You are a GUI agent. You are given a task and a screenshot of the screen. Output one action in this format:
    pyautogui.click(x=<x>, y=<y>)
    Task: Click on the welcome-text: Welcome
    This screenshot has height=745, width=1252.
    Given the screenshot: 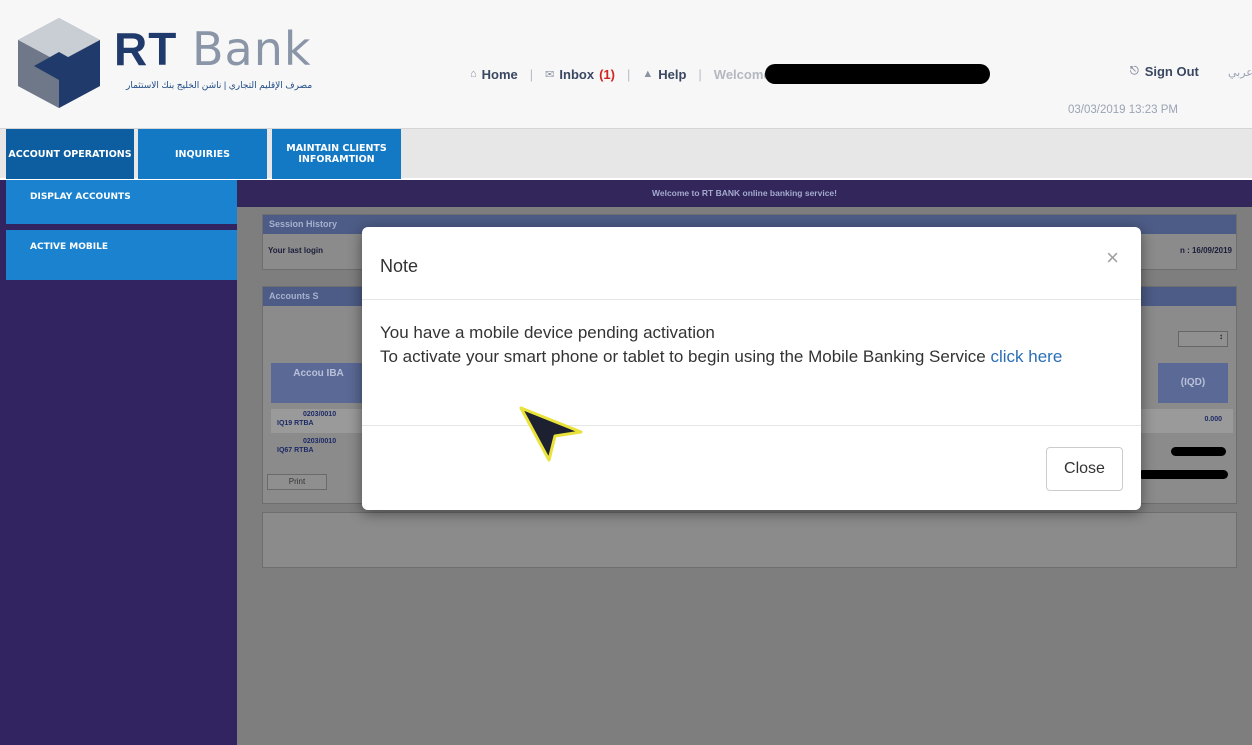 What is the action you would take?
    pyautogui.click(x=742, y=74)
    